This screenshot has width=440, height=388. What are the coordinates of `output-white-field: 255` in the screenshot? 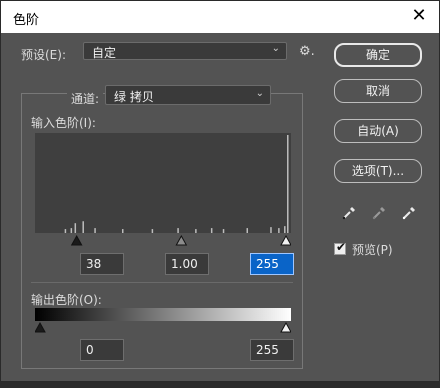 It's located at (272, 350).